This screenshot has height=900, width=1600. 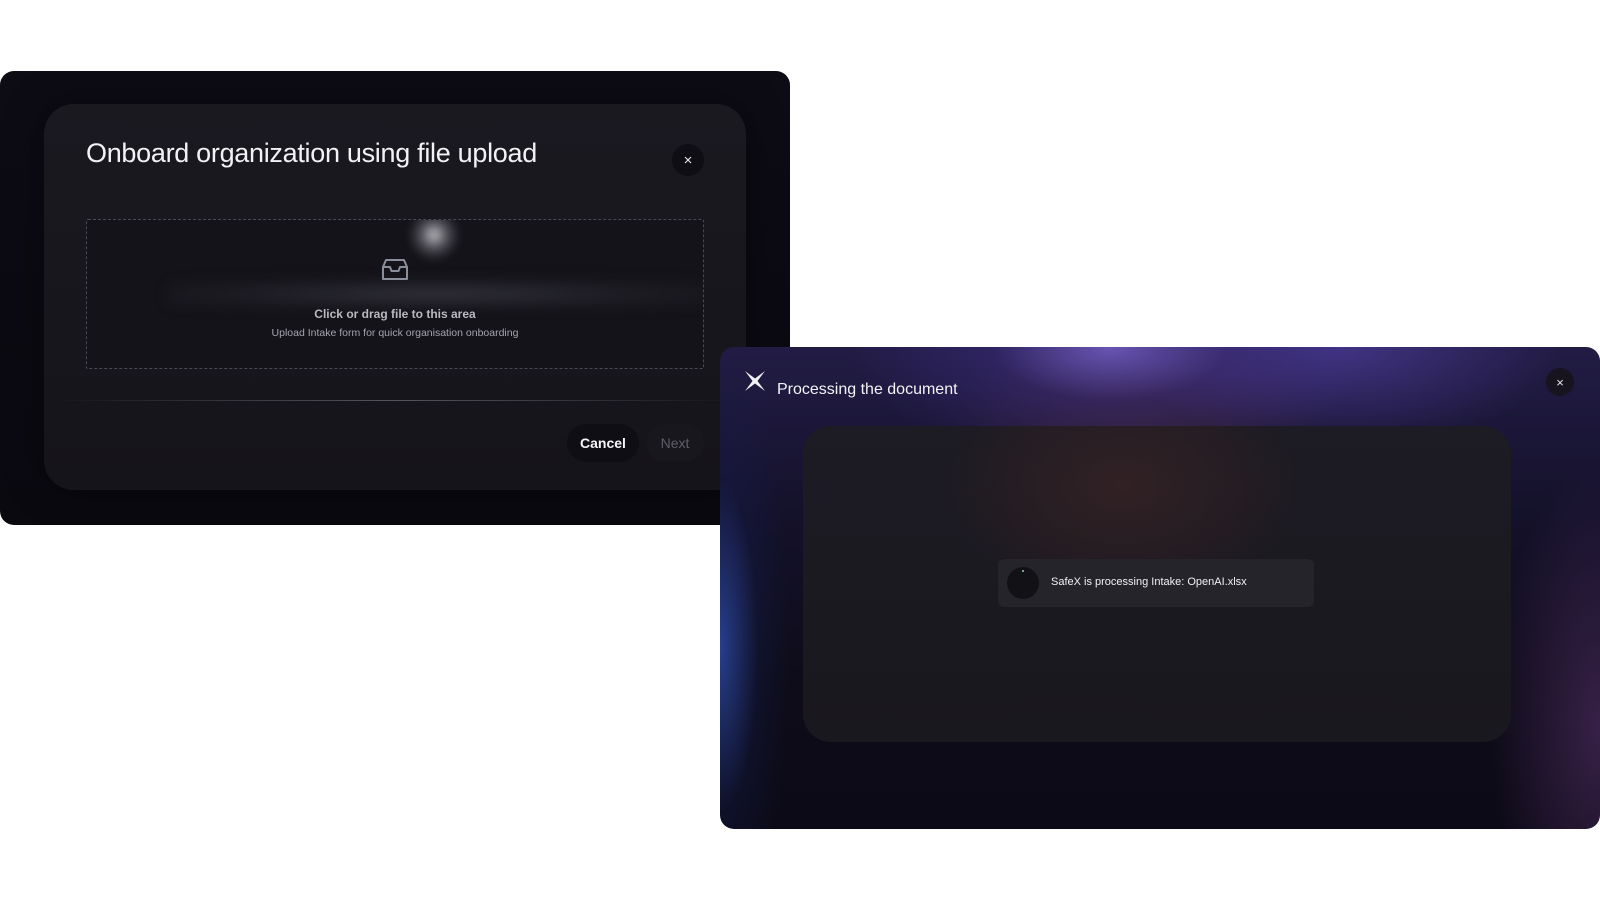 What do you see at coordinates (395, 314) in the screenshot?
I see `dropzone-title: Click or drag file to this area` at bounding box center [395, 314].